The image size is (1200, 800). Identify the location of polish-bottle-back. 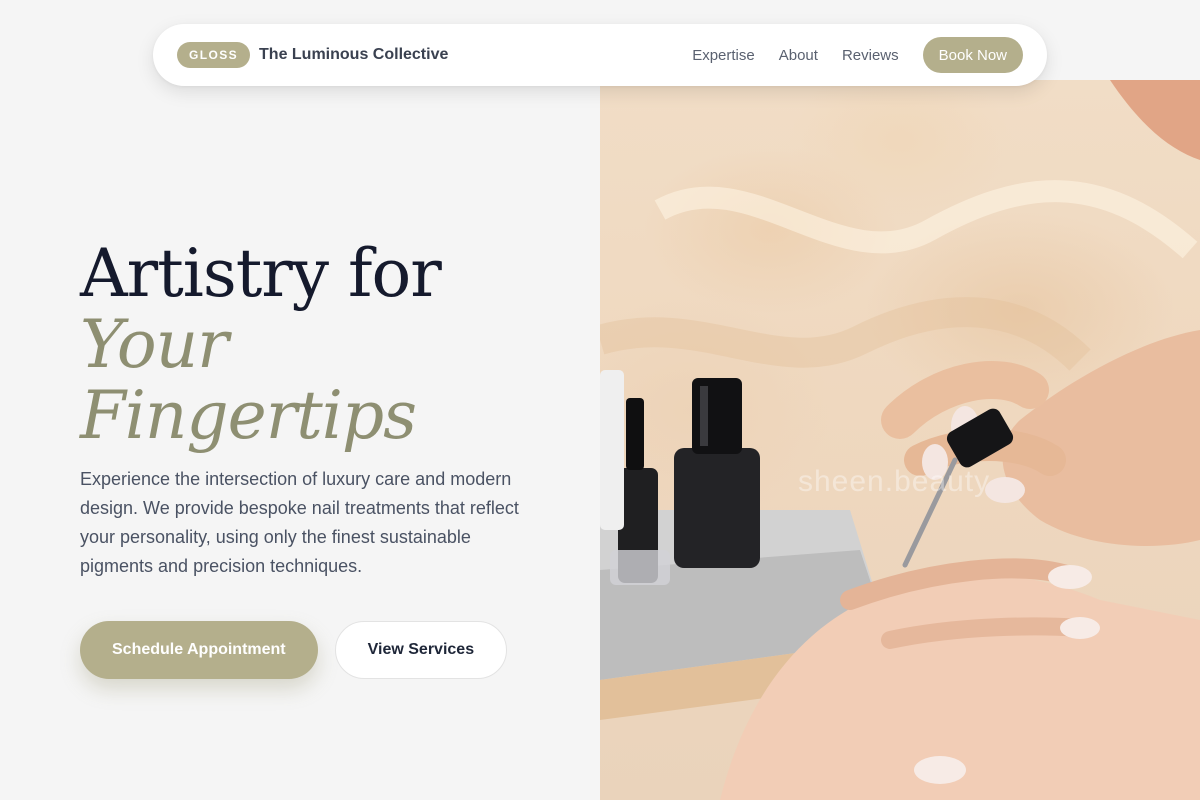
(612, 450).